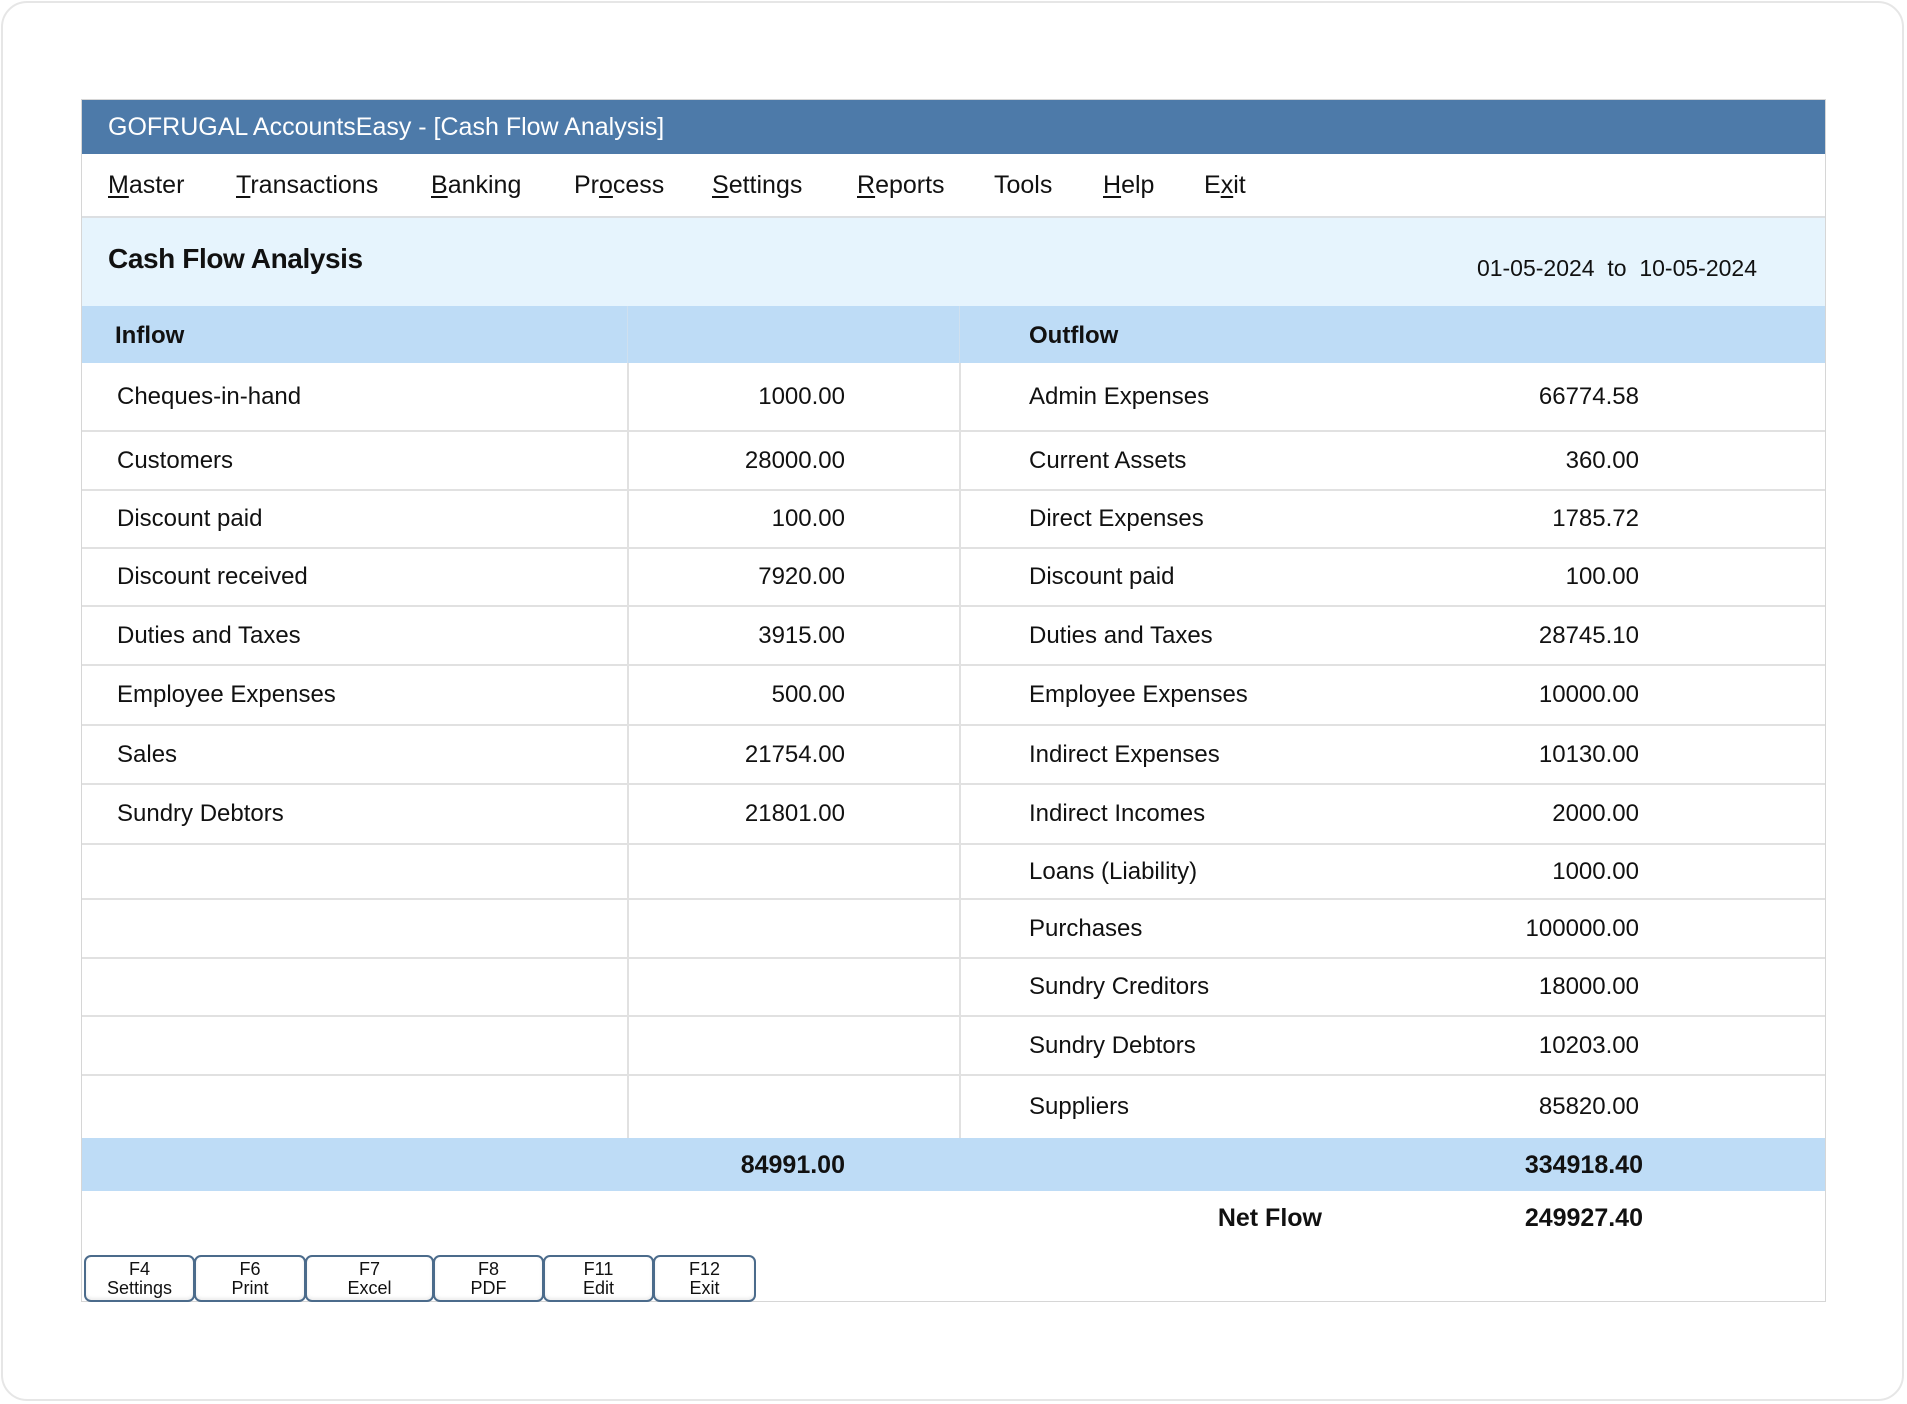 This screenshot has height=1404, width=1907. I want to click on menu-reports: Reports, so click(901, 185).